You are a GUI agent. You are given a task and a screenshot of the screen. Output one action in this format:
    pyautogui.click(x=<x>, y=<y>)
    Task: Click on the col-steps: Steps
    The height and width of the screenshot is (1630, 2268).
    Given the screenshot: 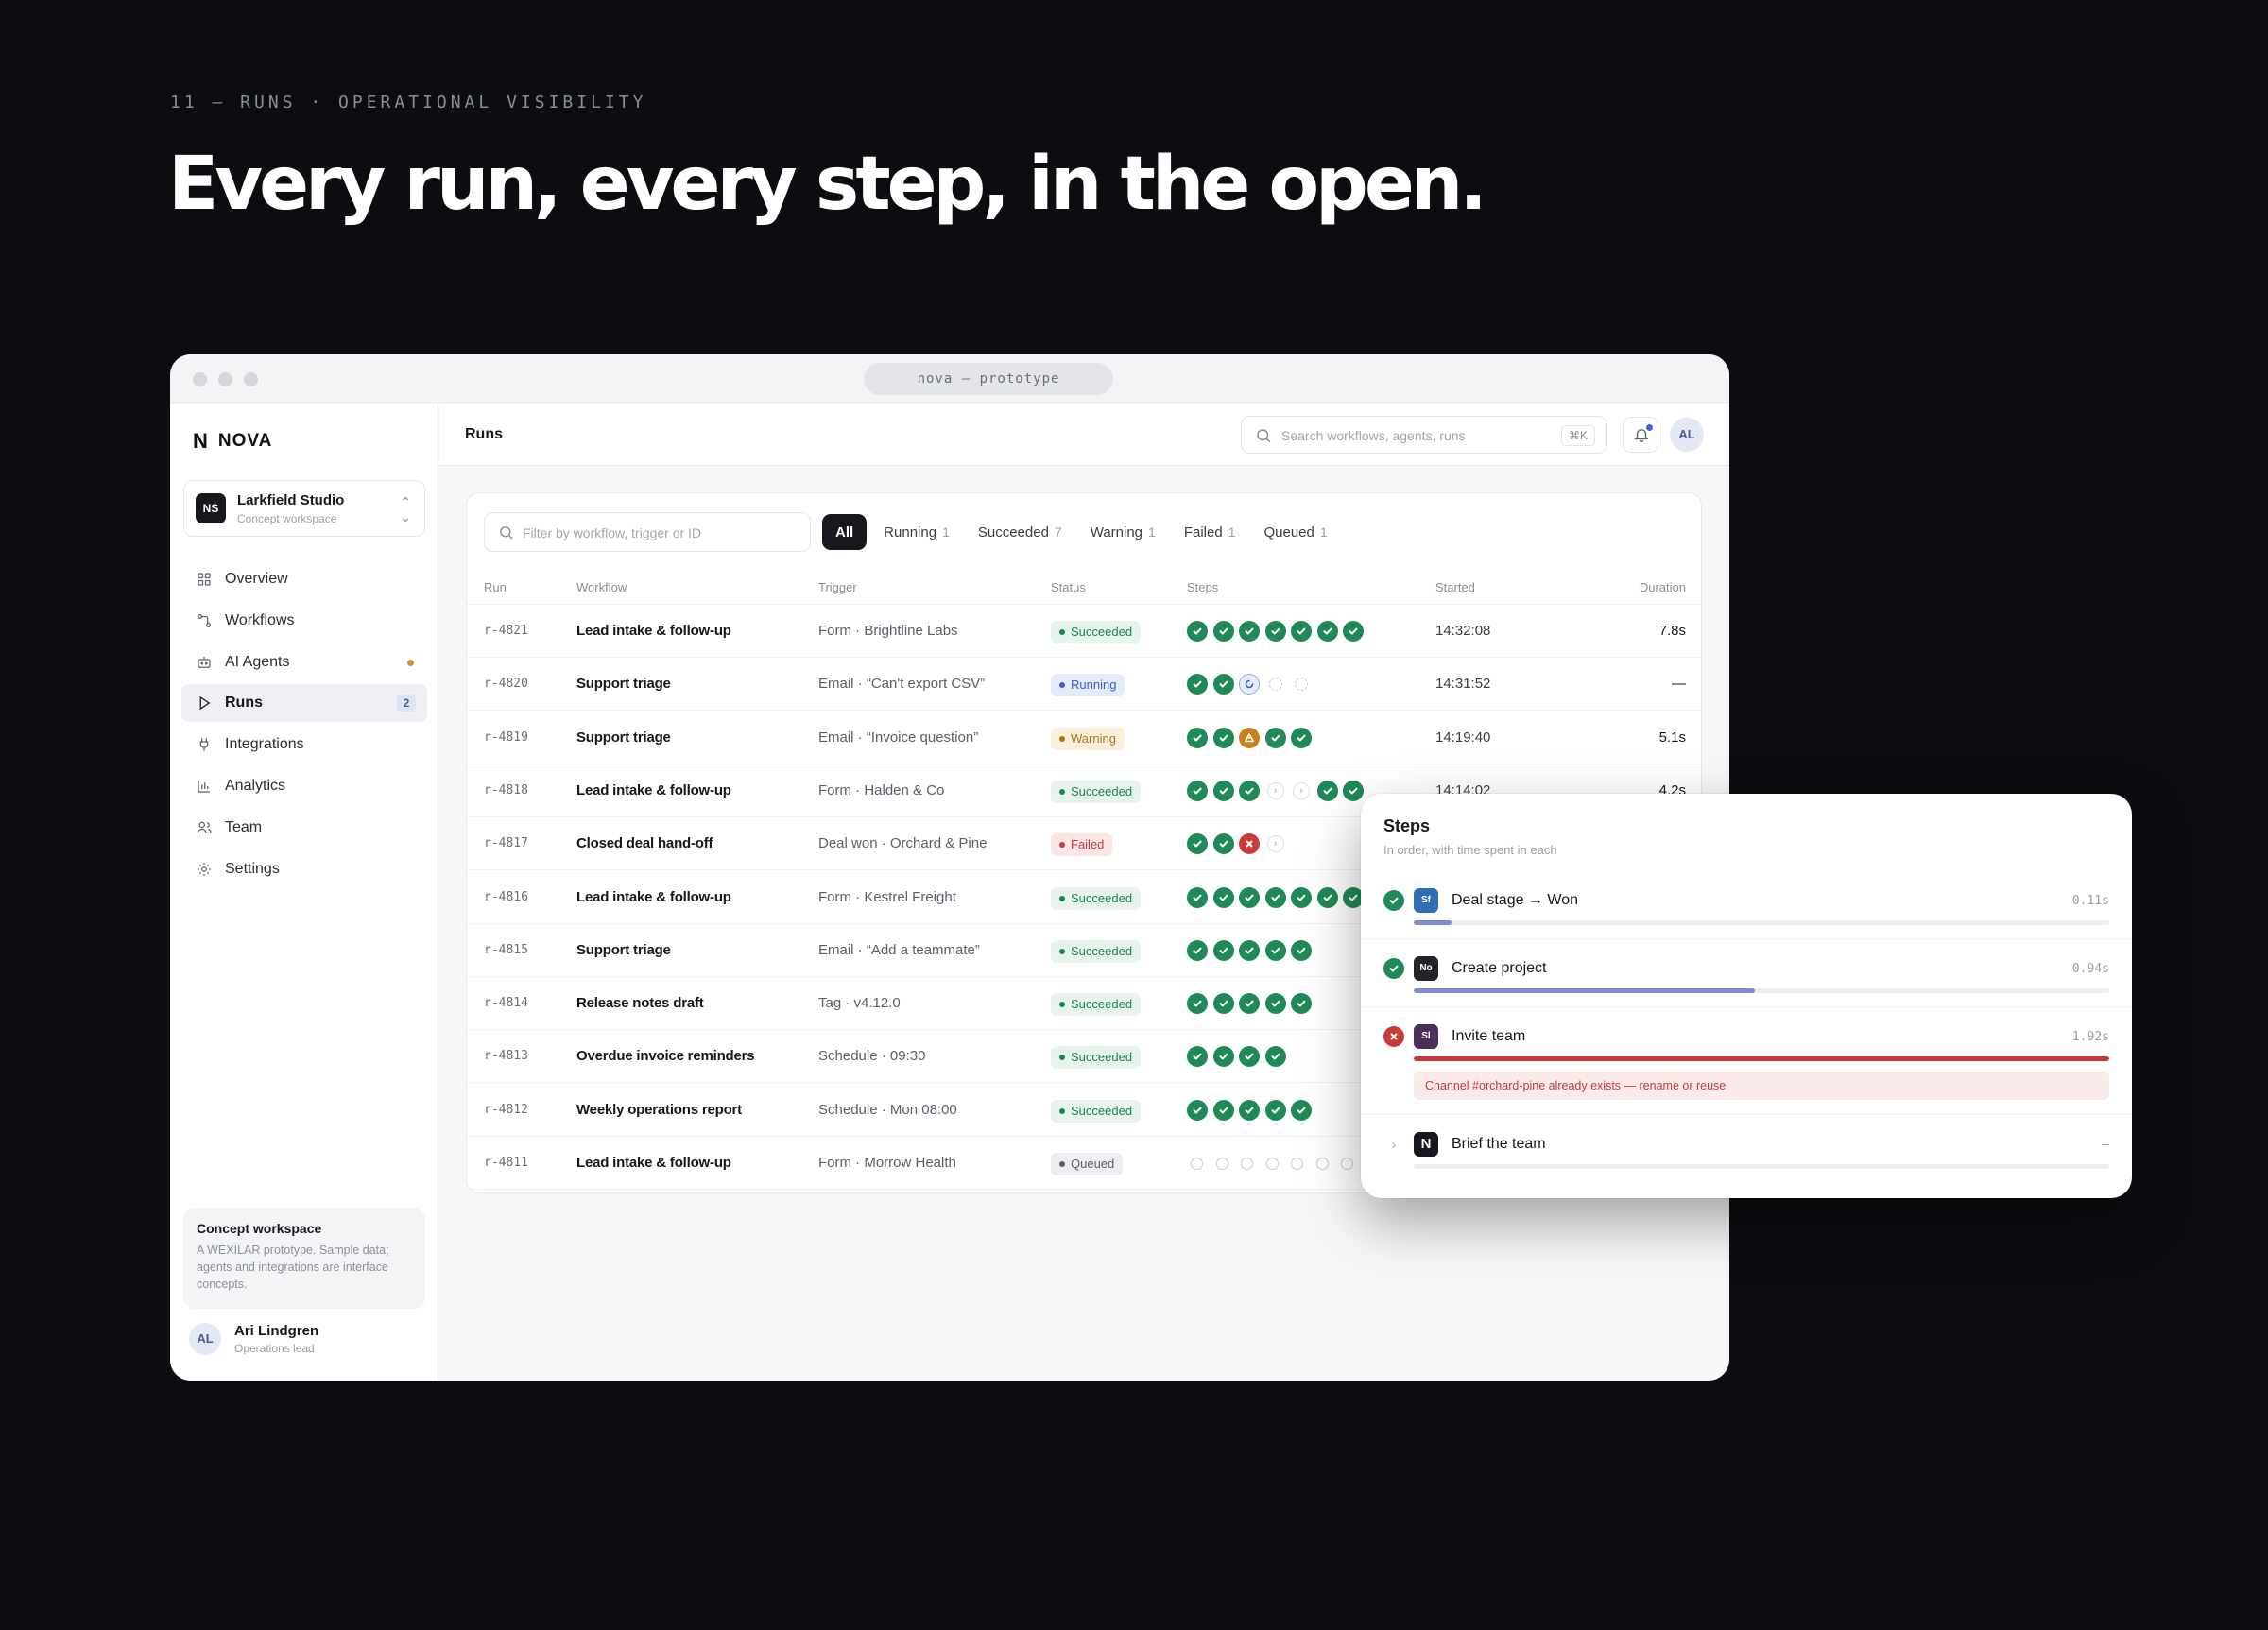 What is the action you would take?
    pyautogui.click(x=1203, y=587)
    